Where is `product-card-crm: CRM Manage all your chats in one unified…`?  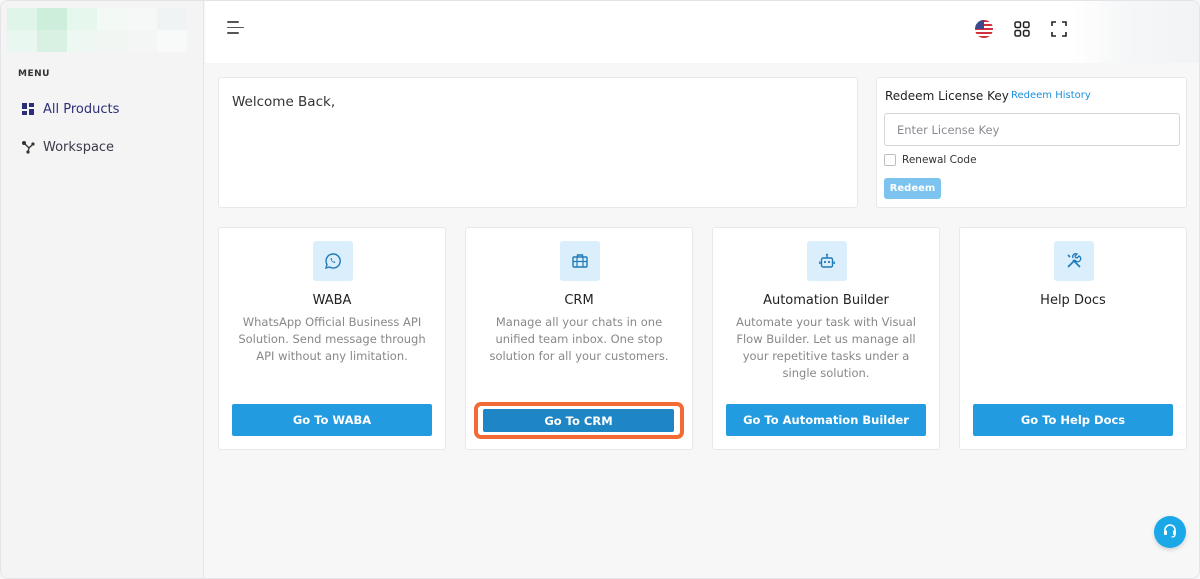
product-card-crm: CRM Manage all your chats in one unified… is located at coordinates (579, 338).